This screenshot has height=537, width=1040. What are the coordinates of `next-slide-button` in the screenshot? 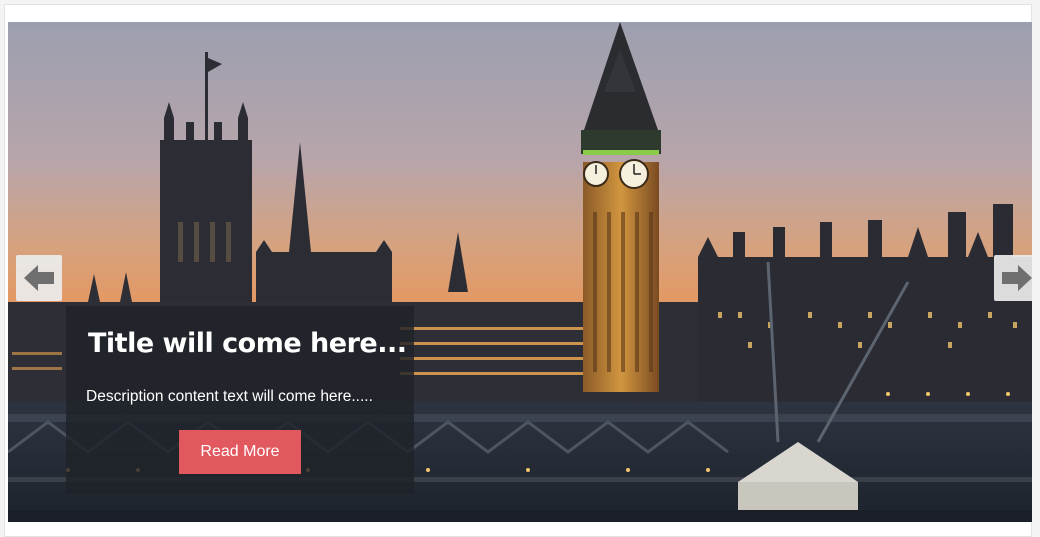 It's located at (1013, 278).